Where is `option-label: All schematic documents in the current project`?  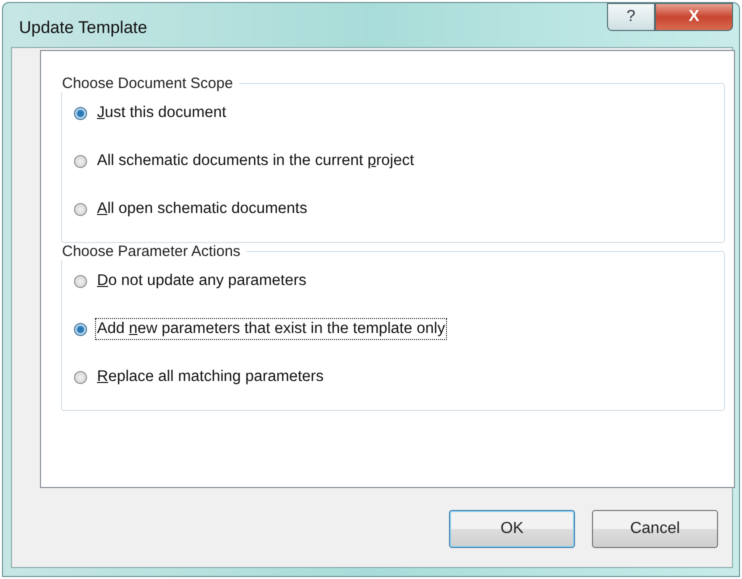
option-label: All schematic documents in the current project is located at coordinates (255, 161).